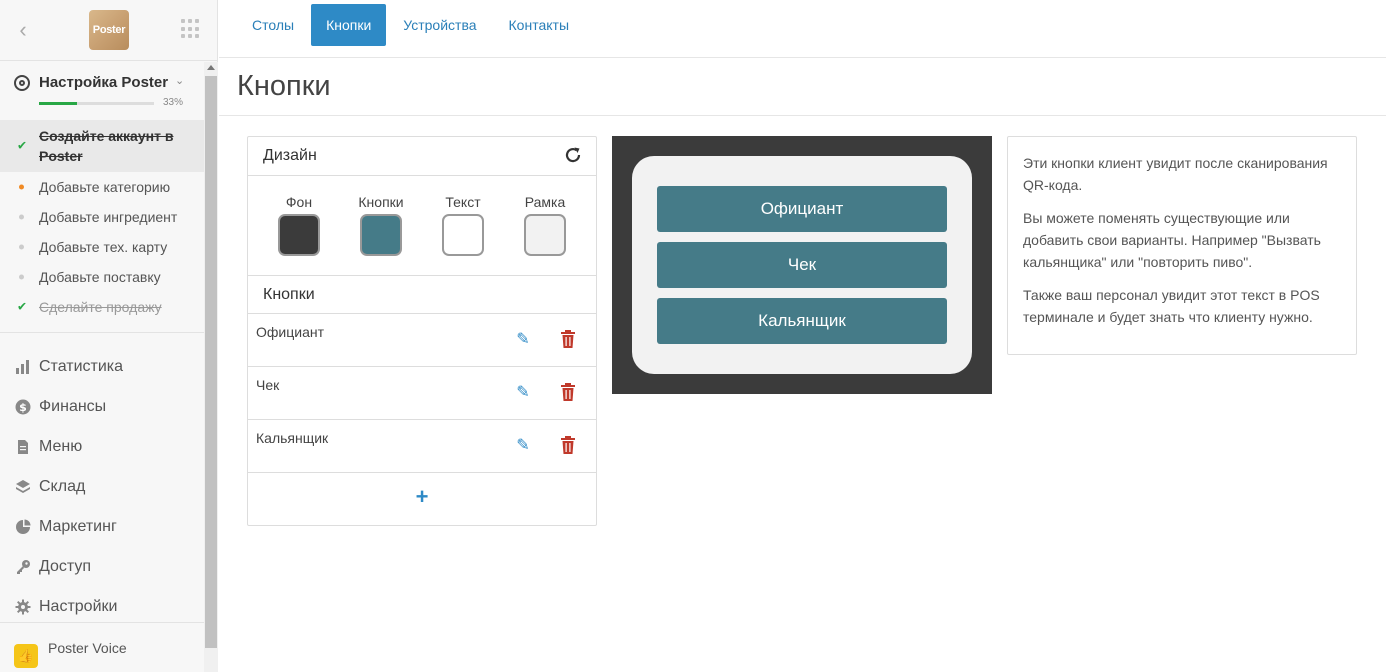 The image size is (1386, 672). I want to click on setup-step-label: Добавьте тех. карту, so click(103, 247).